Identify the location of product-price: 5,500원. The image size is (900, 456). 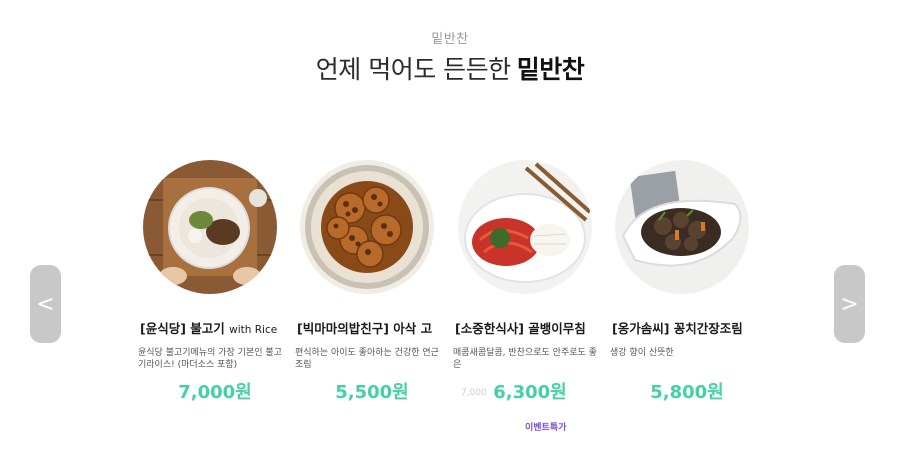
(372, 392).